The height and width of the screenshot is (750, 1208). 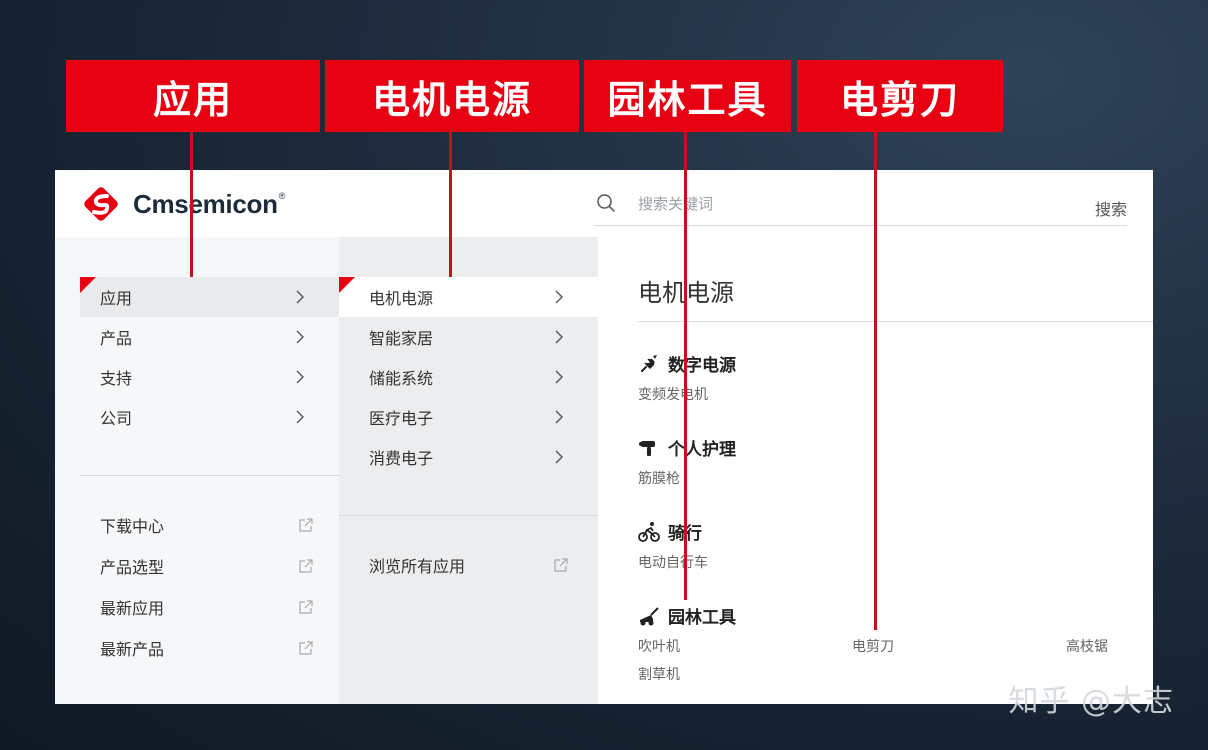 I want to click on plug-icon, so click(x=649, y=363).